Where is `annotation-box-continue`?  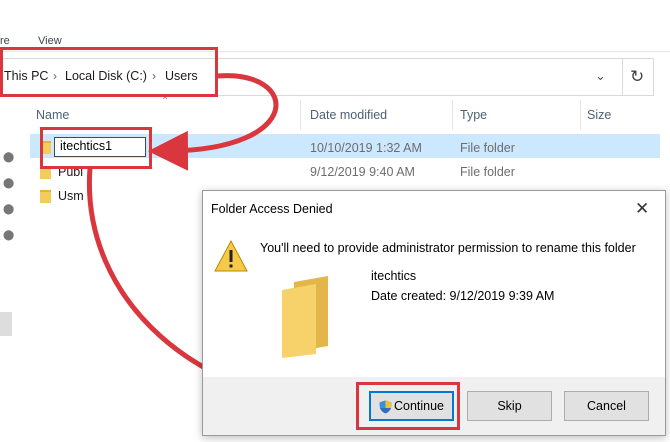 annotation-box-continue is located at coordinates (408, 406).